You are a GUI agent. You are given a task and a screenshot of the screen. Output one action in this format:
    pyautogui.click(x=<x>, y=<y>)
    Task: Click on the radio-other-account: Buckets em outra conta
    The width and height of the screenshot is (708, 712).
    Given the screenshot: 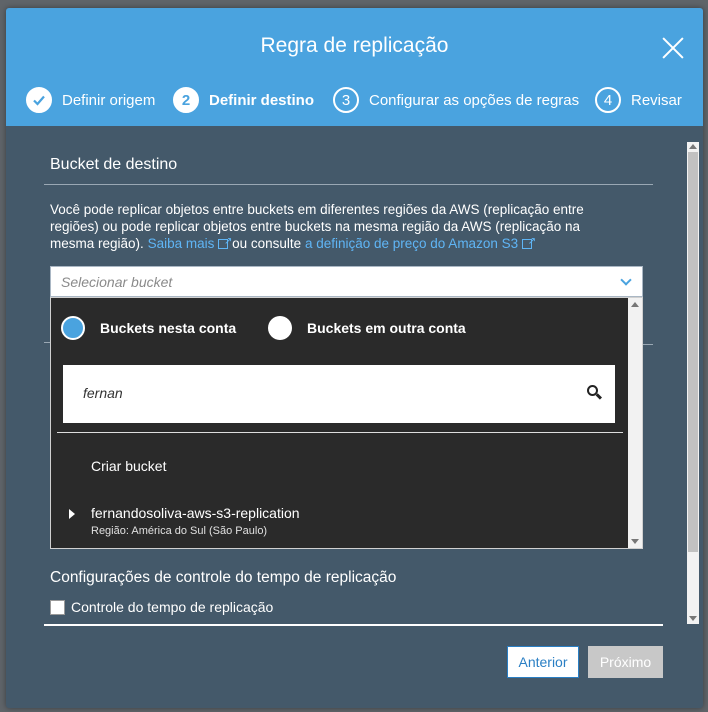 What is the action you would take?
    pyautogui.click(x=367, y=328)
    